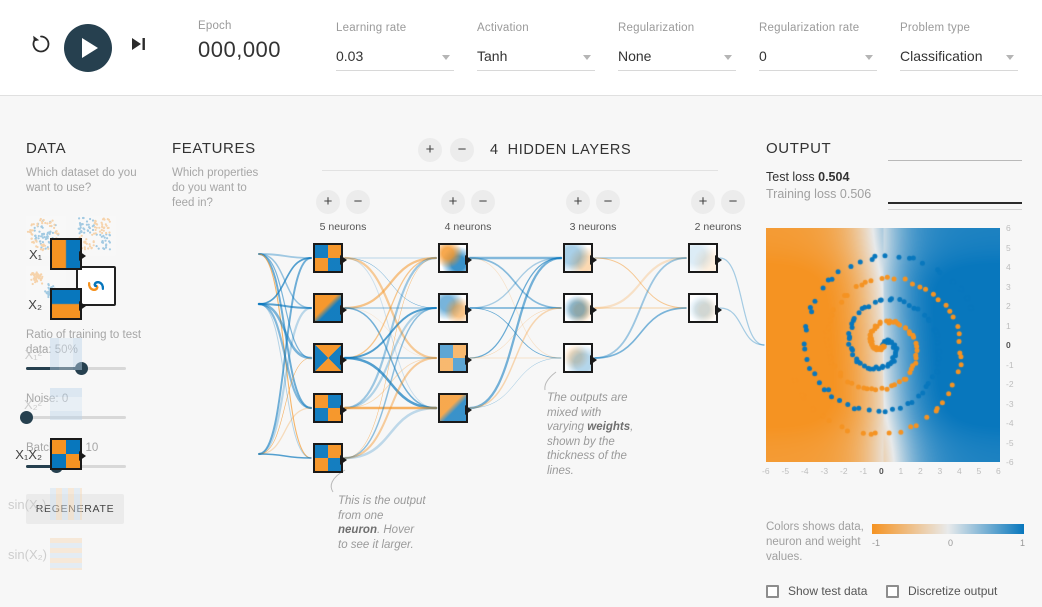 This screenshot has height=607, width=1042. Describe the element at coordinates (239, 41) in the screenshot. I see `epoch-display: Epoch 000,000` at that location.